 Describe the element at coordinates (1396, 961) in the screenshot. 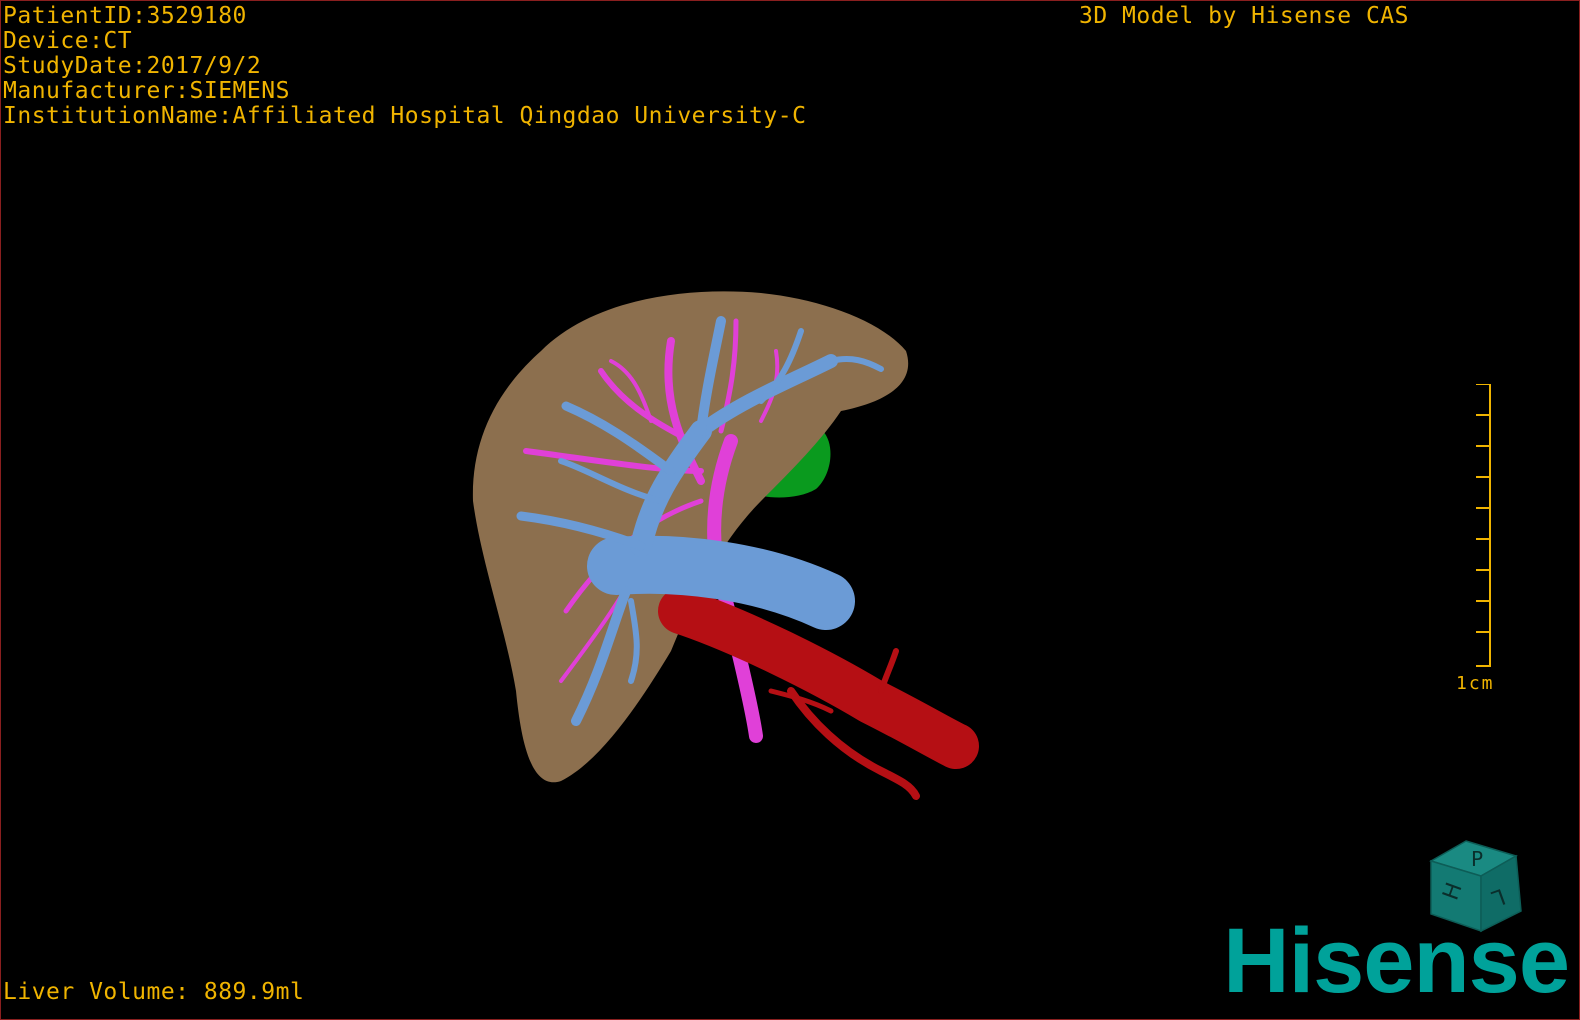

I see `hisense-logo: Hisense` at that location.